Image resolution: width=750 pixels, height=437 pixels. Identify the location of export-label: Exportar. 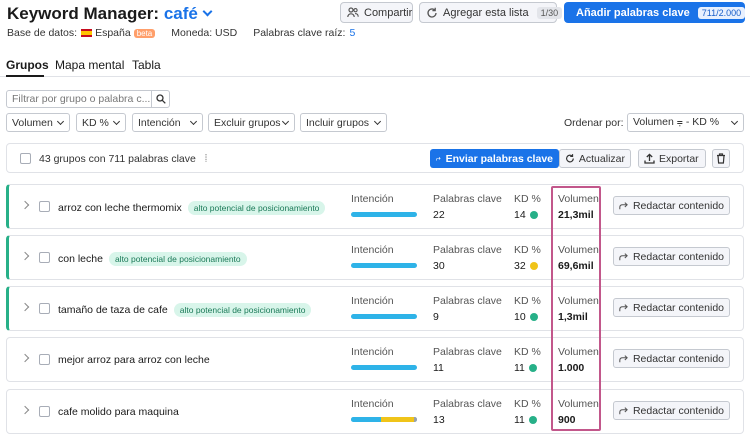
(679, 158).